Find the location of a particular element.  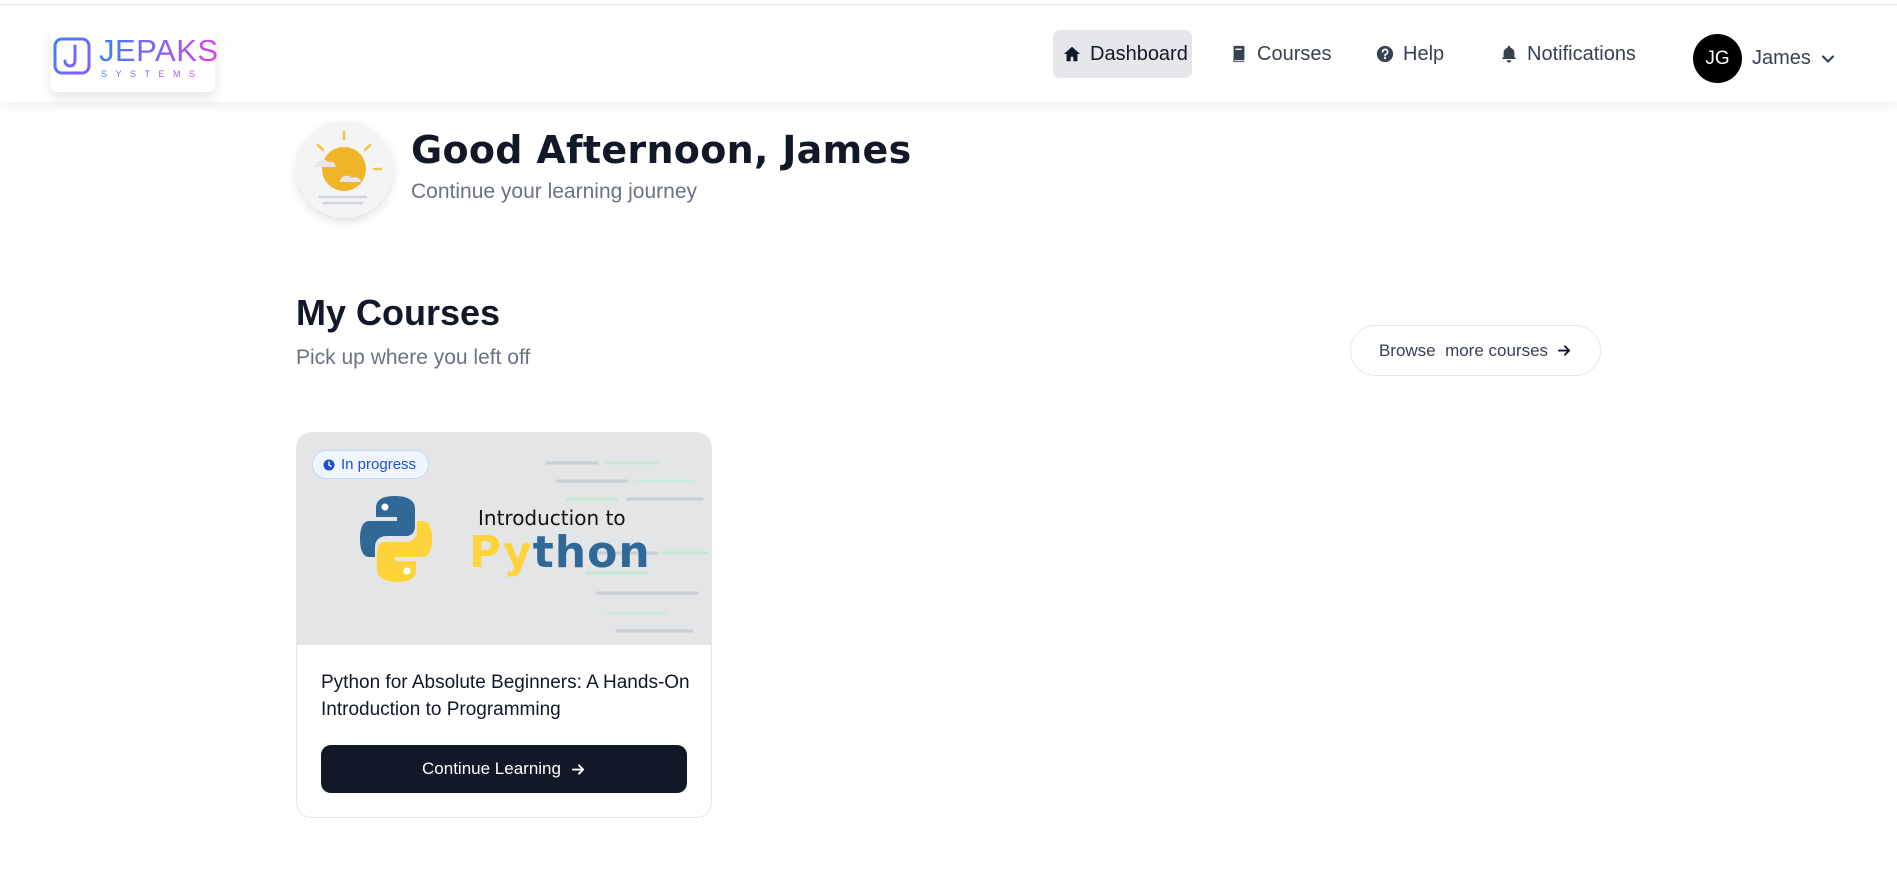

question-circle-icon is located at coordinates (1385, 54).